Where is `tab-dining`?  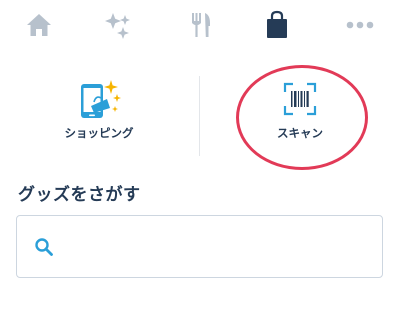 tab-dining is located at coordinates (201, 25).